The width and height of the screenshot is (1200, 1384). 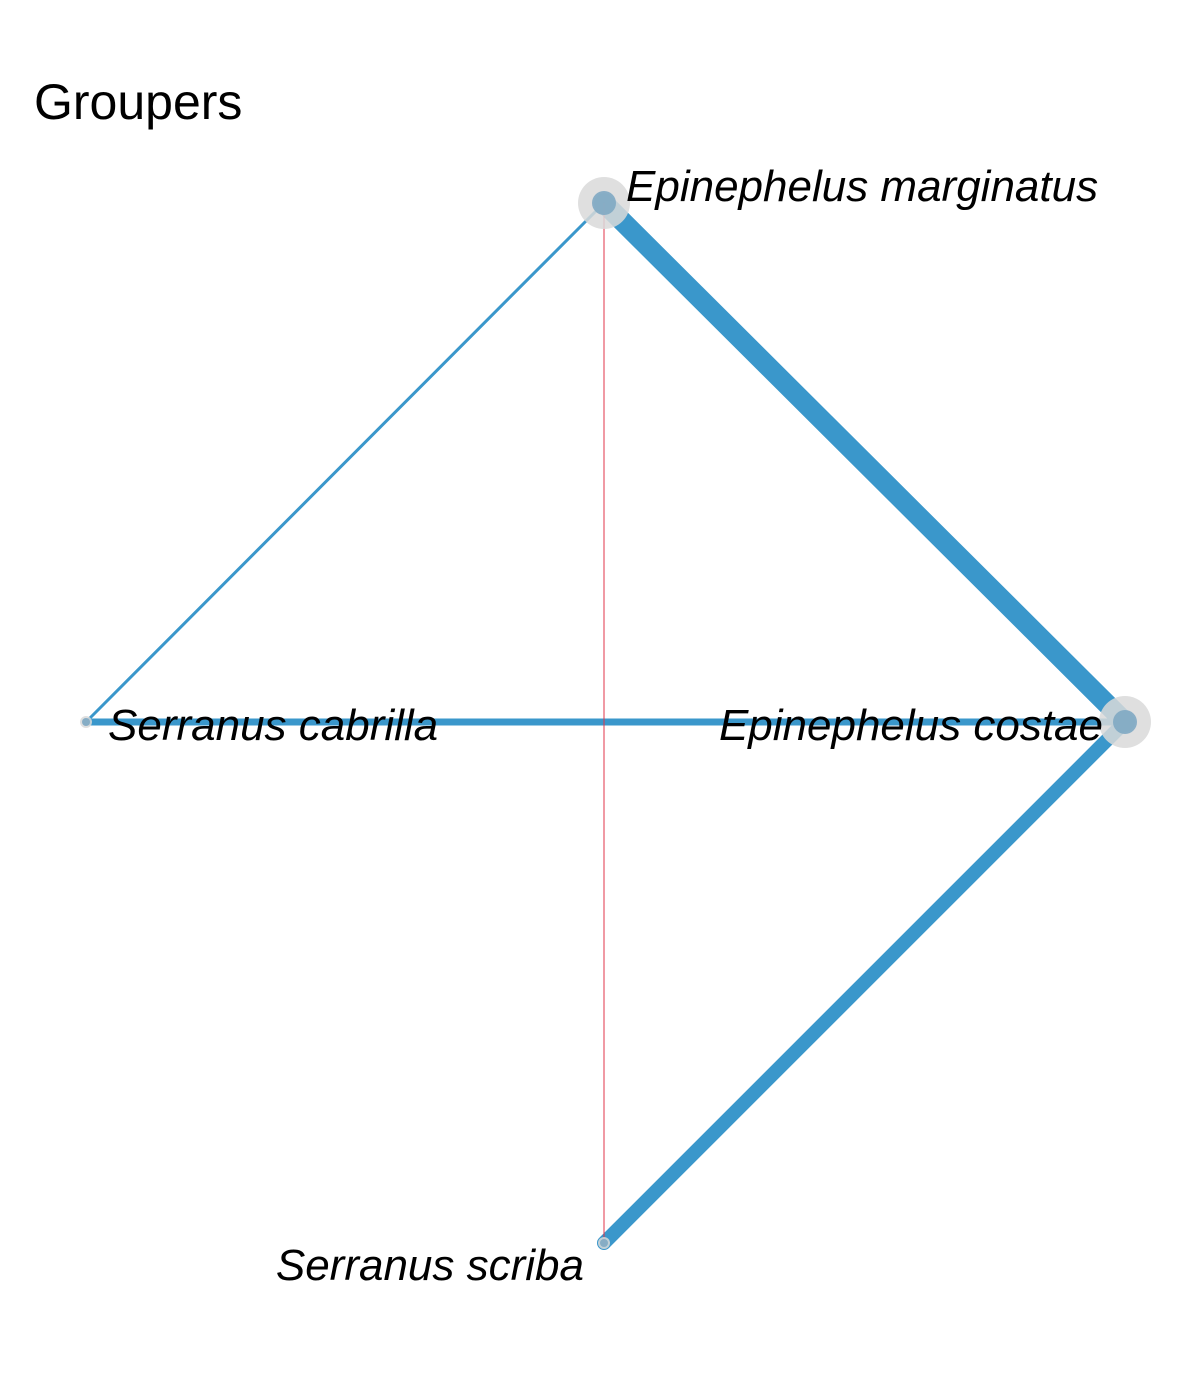 What do you see at coordinates (430, 1265) in the screenshot?
I see `node-label-ss: Serranus scriba` at bounding box center [430, 1265].